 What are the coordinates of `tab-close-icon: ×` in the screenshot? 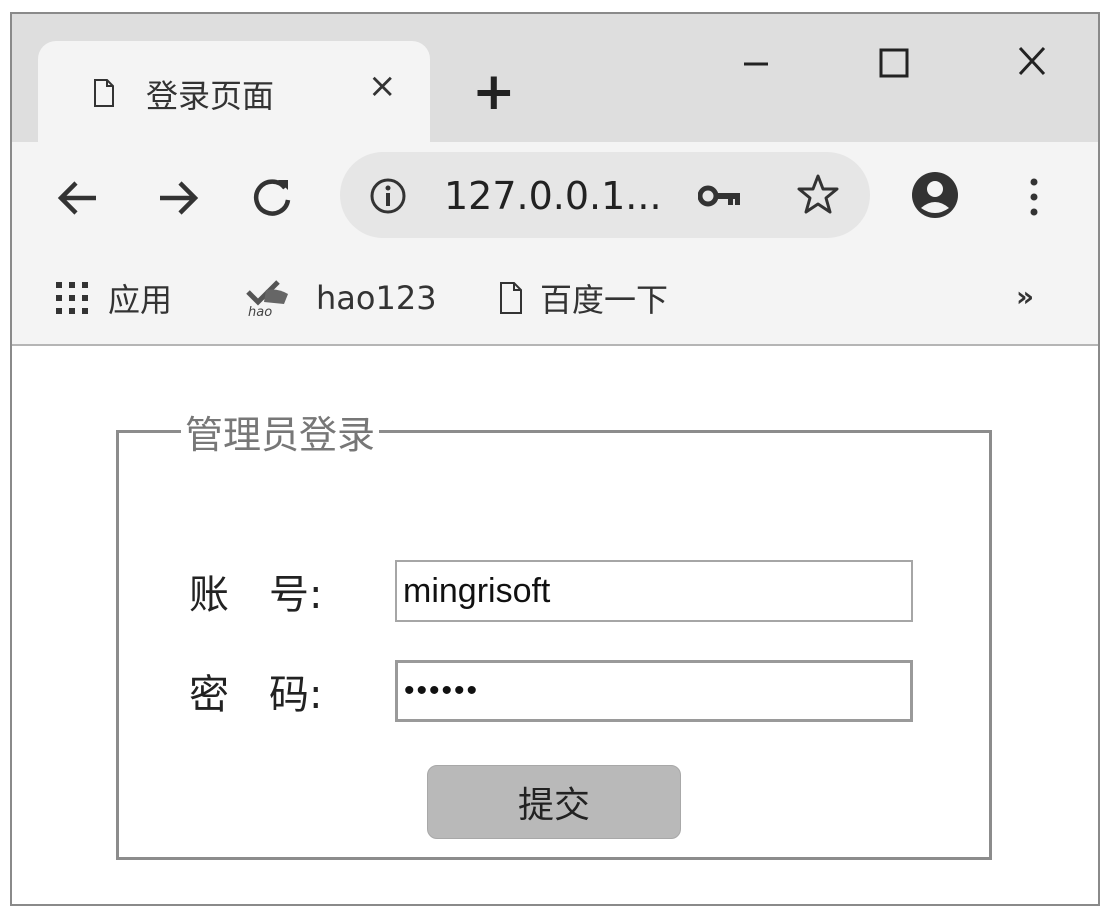 It's located at (382, 86).